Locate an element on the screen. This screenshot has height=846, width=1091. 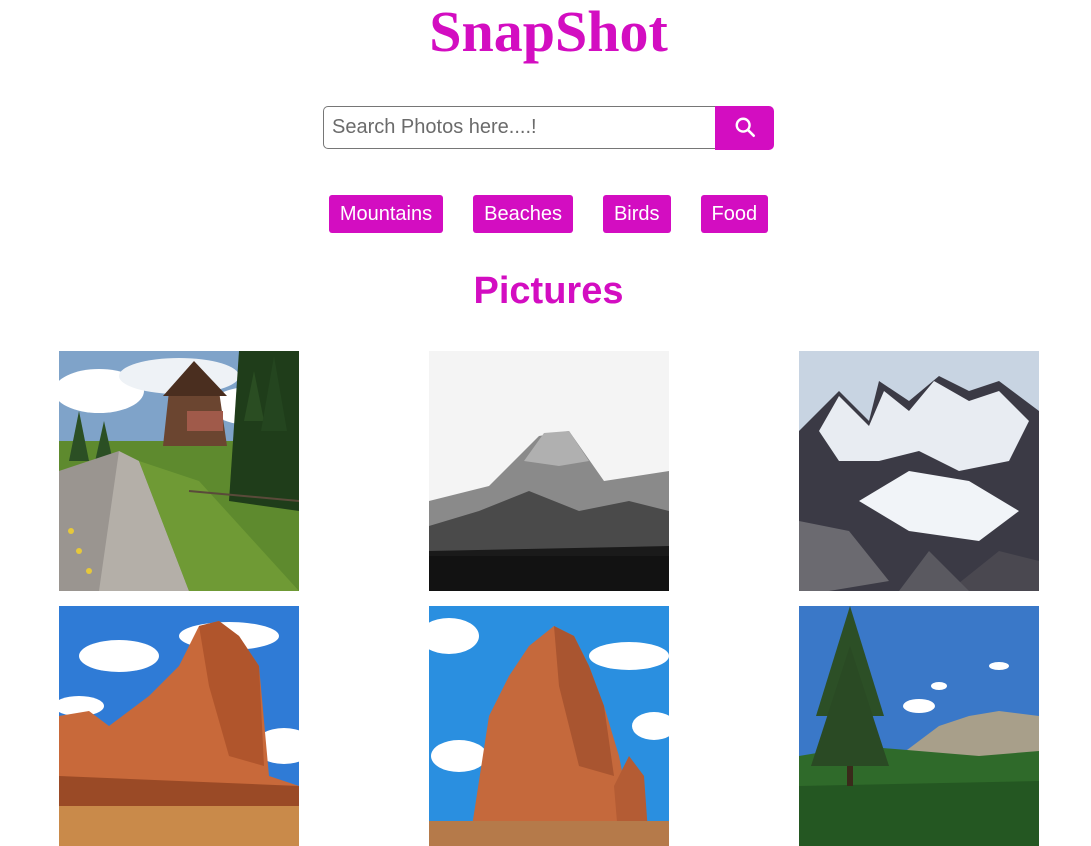
search-form is located at coordinates (548, 128).